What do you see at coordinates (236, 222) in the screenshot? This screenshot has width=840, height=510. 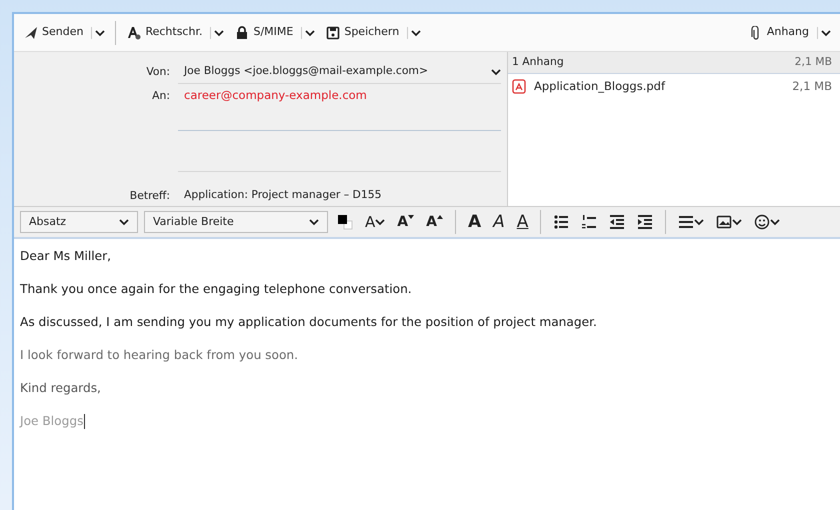 I see `font-dropdown: Variable Breite` at bounding box center [236, 222].